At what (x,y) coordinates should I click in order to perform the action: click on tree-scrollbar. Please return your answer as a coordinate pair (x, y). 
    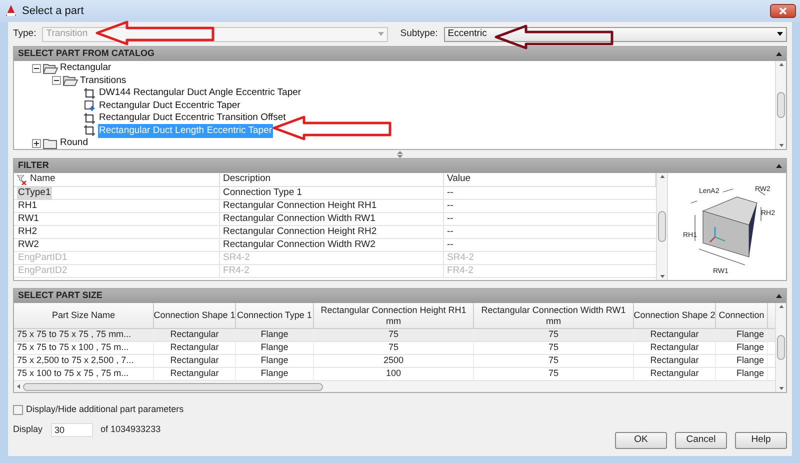
    Looking at the image, I should click on (780, 105).